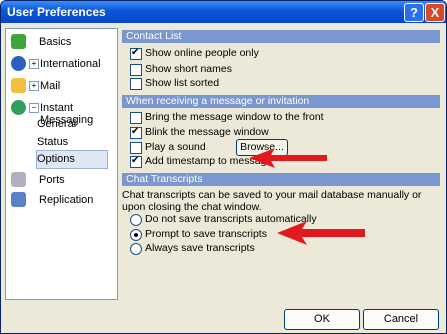 This screenshot has width=447, height=334. I want to click on sidebar-item-instant-messaging: − Instant Messaging, so click(61, 111).